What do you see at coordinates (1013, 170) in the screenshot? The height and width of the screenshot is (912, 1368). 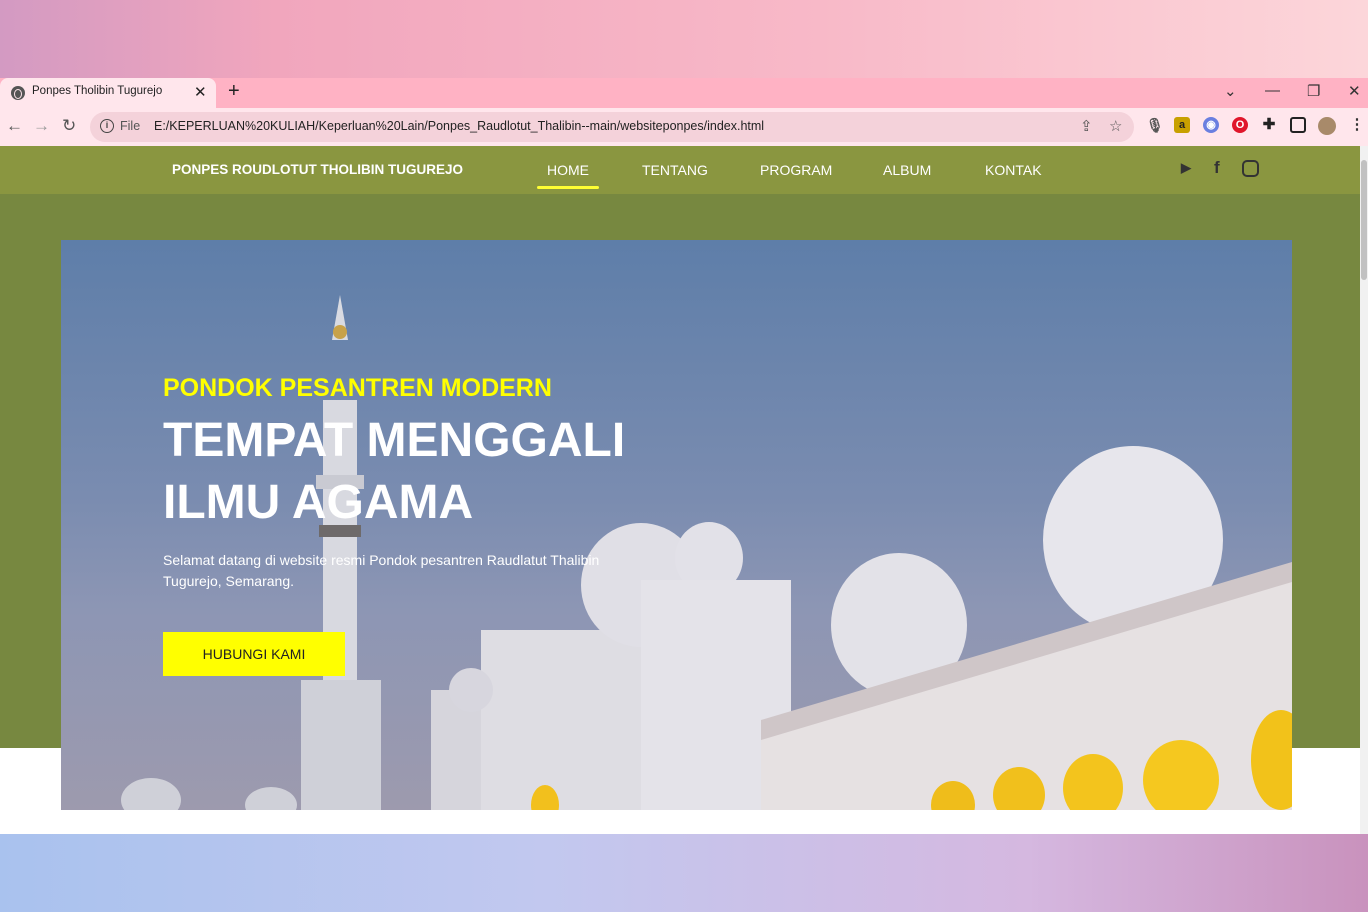 I see `nav-kontak: KONTAK` at bounding box center [1013, 170].